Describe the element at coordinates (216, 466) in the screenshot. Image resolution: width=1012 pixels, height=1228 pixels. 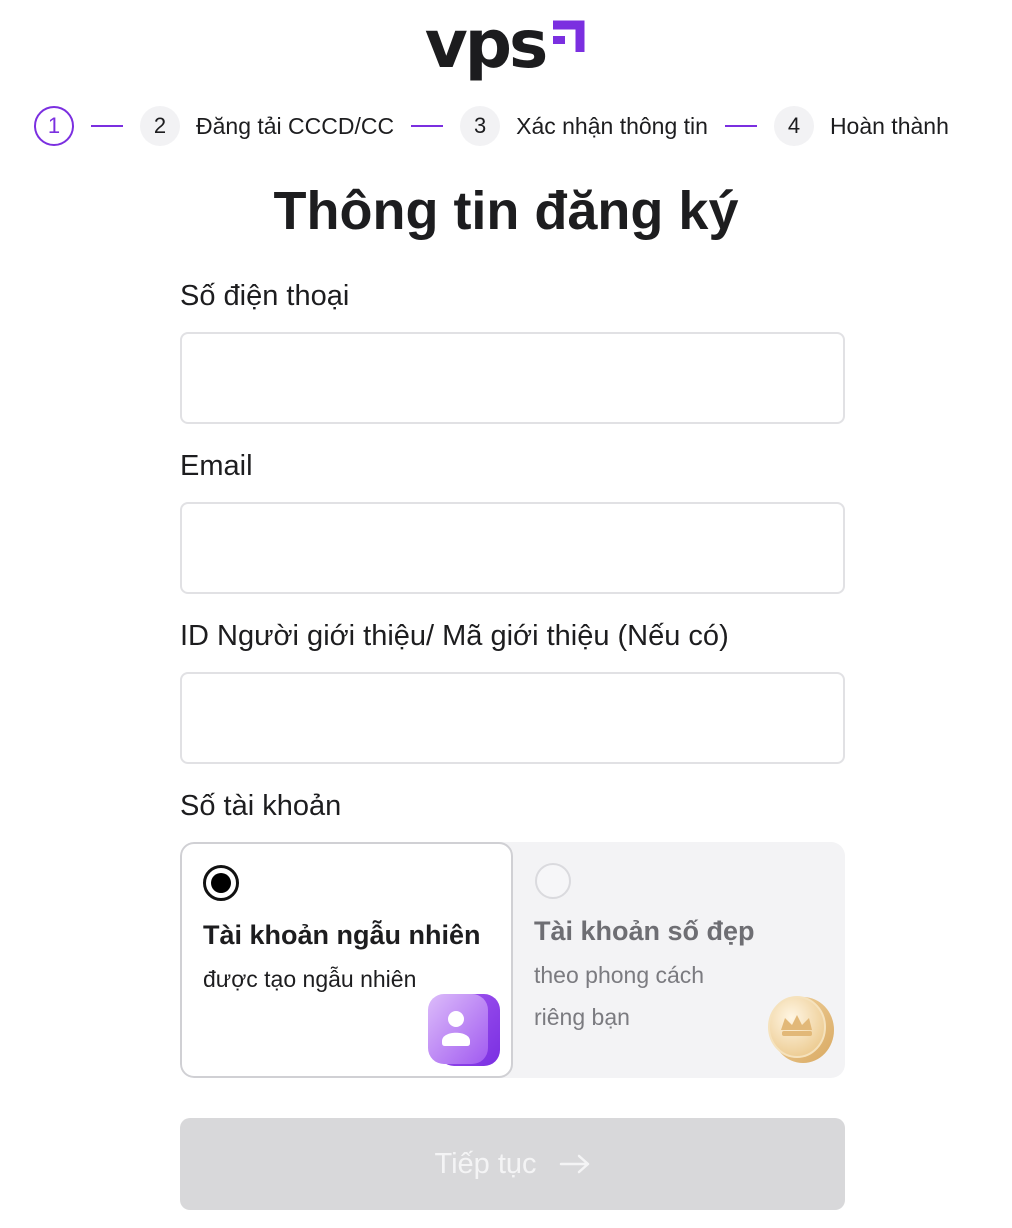
I see `email-label: Email` at that location.